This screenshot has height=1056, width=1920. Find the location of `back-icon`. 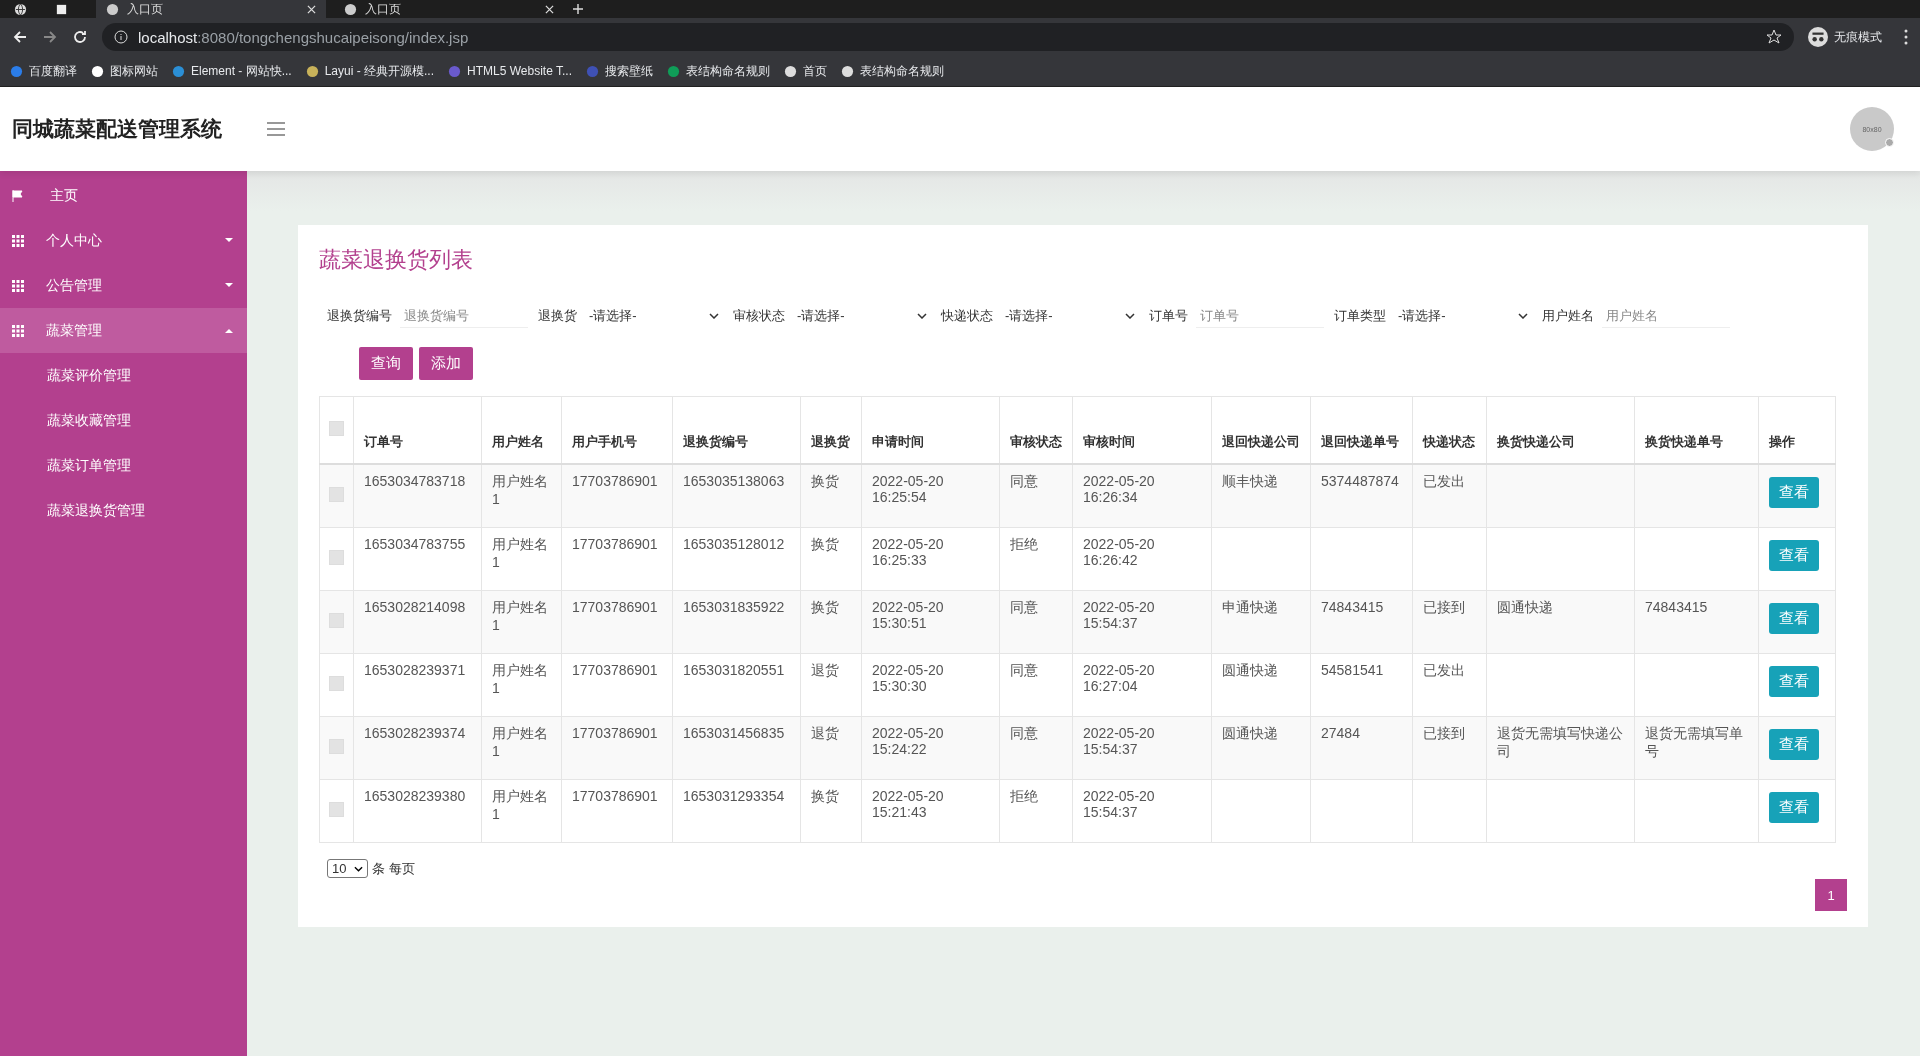

back-icon is located at coordinates (20, 37).